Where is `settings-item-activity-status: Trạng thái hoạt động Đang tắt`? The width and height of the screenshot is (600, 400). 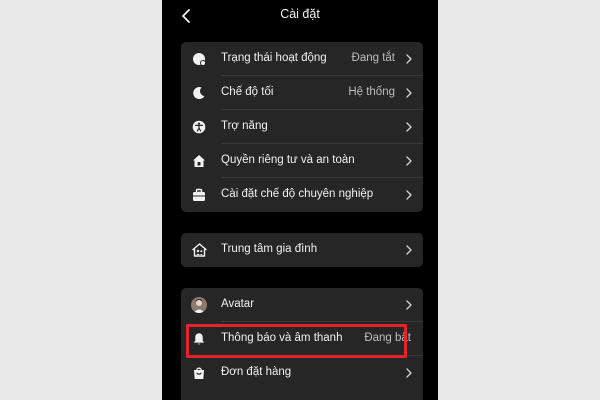 settings-item-activity-status: Trạng thái hoạt động Đang tắt is located at coordinates (302, 59).